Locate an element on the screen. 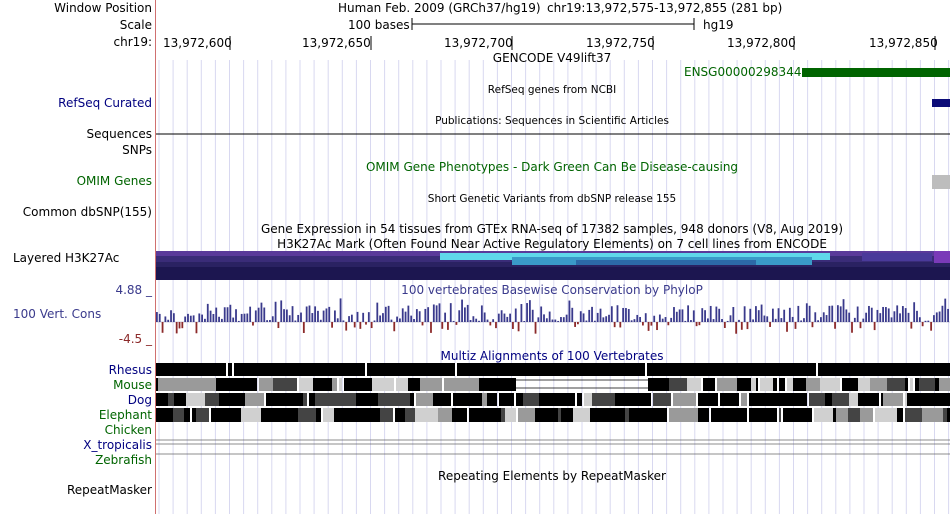 This screenshot has width=950, height=514. gene-block is located at coordinates (876, 72).